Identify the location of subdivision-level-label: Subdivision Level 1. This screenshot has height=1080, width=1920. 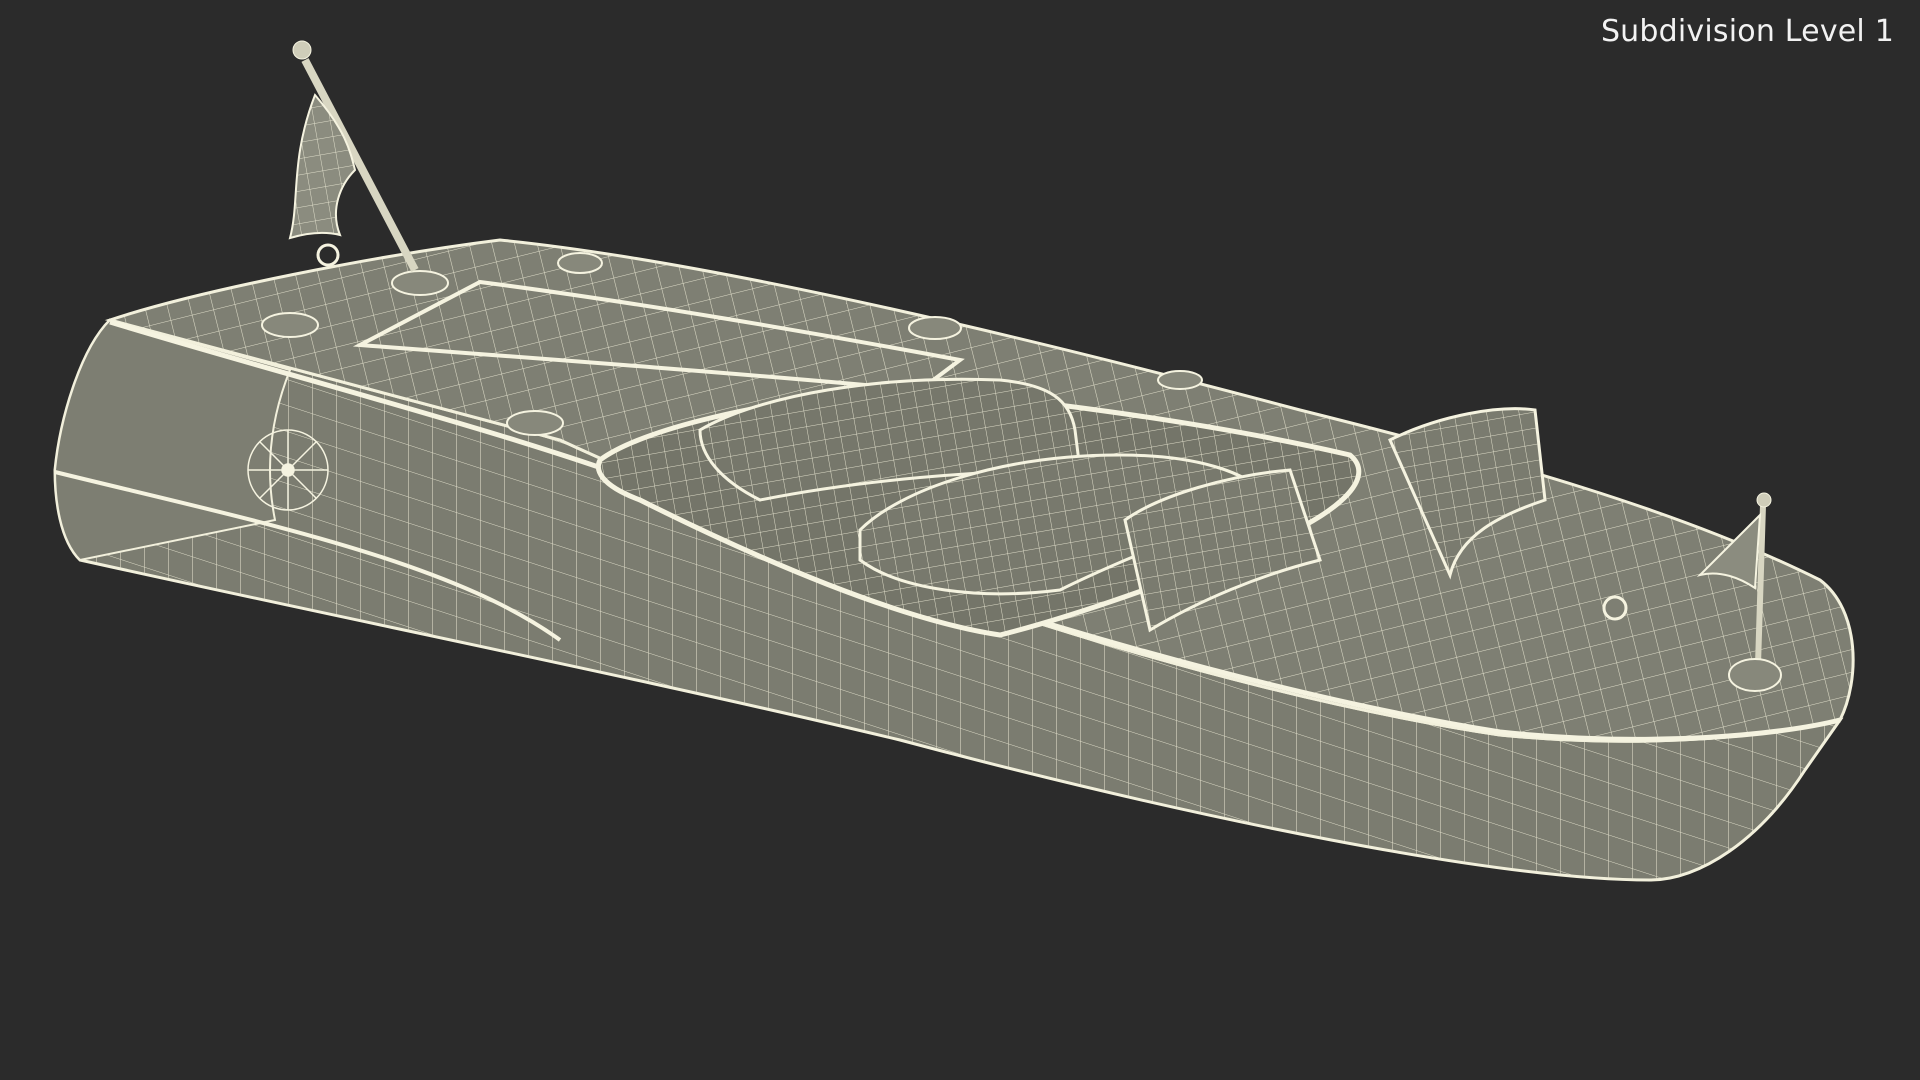
(1747, 31).